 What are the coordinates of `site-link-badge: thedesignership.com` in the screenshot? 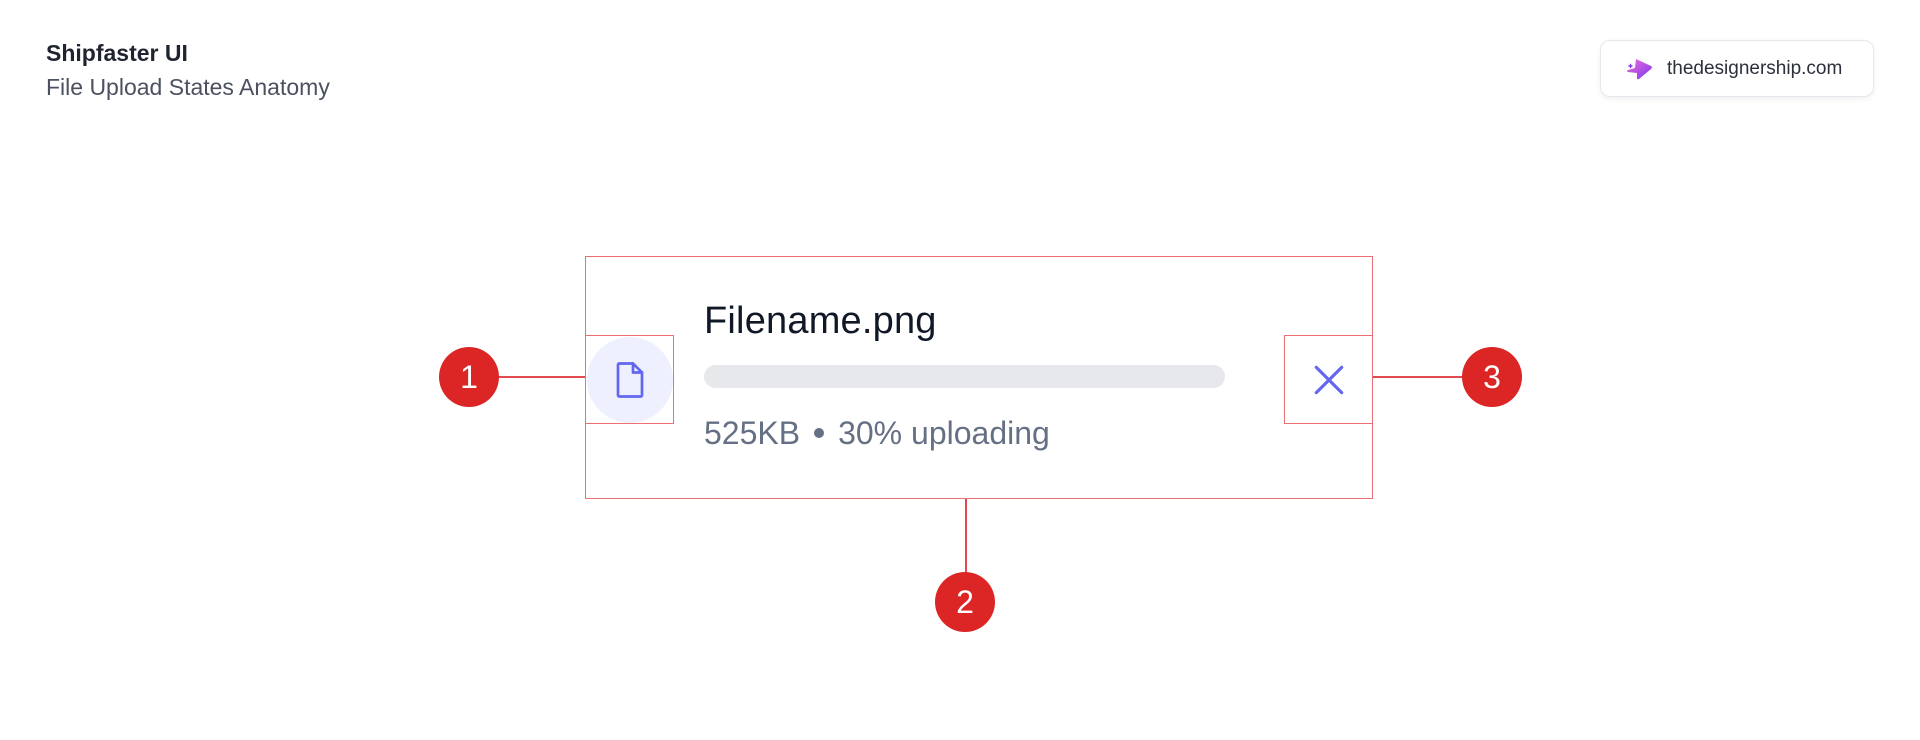 It's located at (1737, 68).